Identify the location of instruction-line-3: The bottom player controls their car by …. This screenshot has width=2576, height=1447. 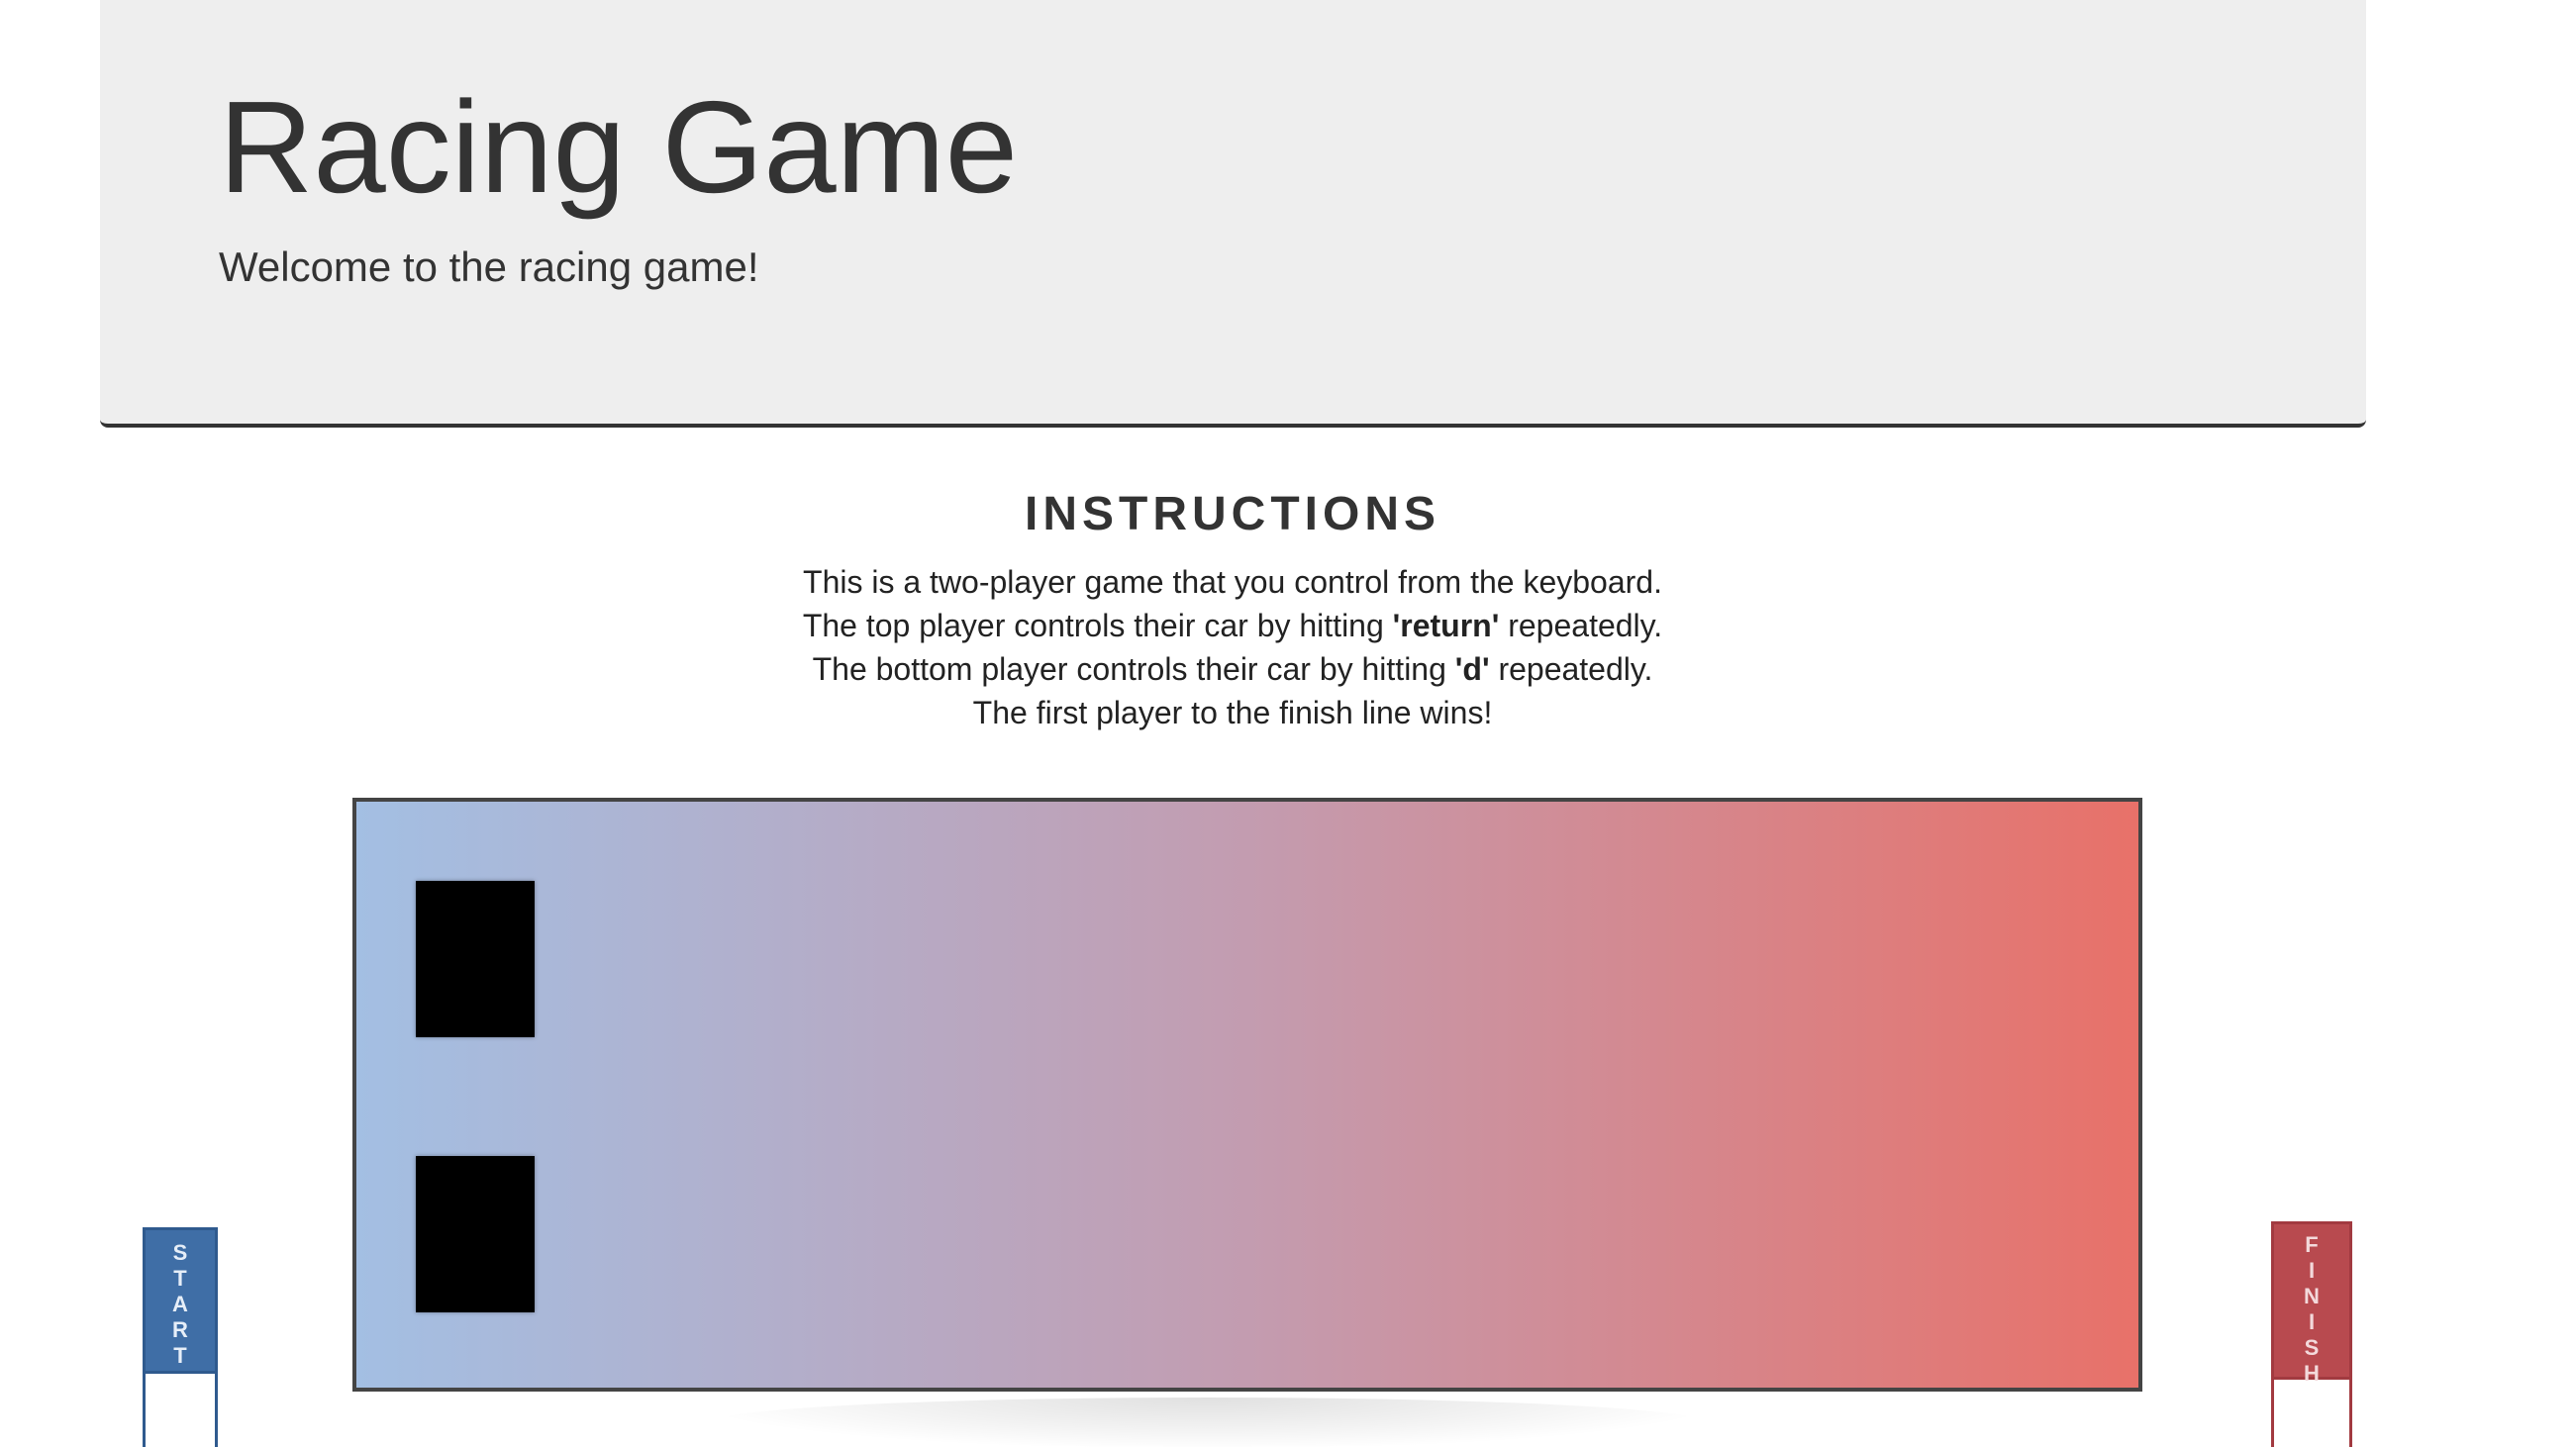
(1233, 669).